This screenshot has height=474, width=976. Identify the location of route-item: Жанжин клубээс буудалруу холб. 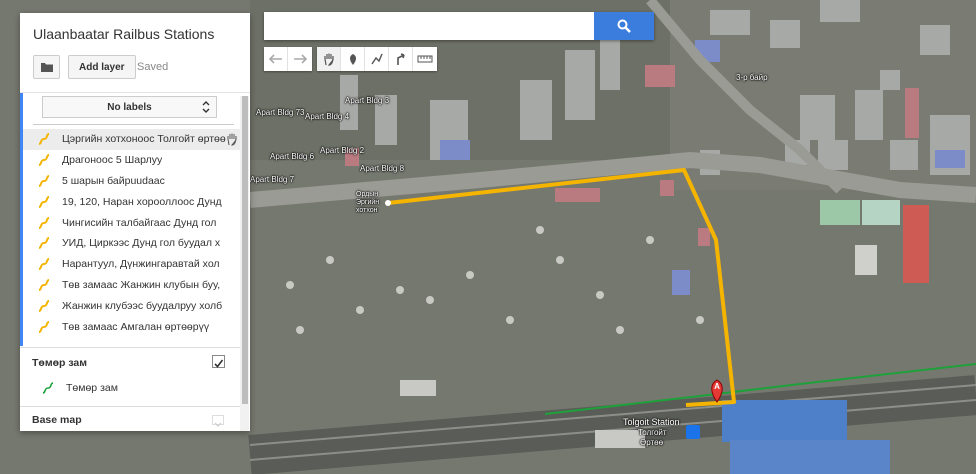
(133, 305).